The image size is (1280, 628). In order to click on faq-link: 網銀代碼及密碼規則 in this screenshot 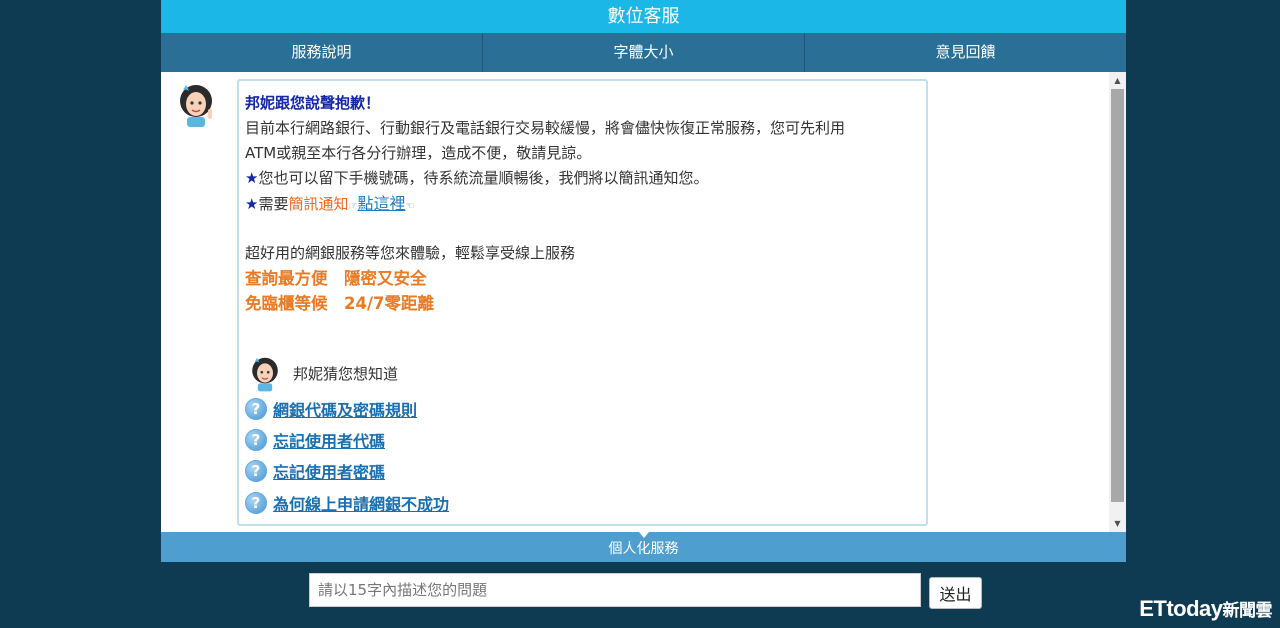, I will do `click(345, 409)`.